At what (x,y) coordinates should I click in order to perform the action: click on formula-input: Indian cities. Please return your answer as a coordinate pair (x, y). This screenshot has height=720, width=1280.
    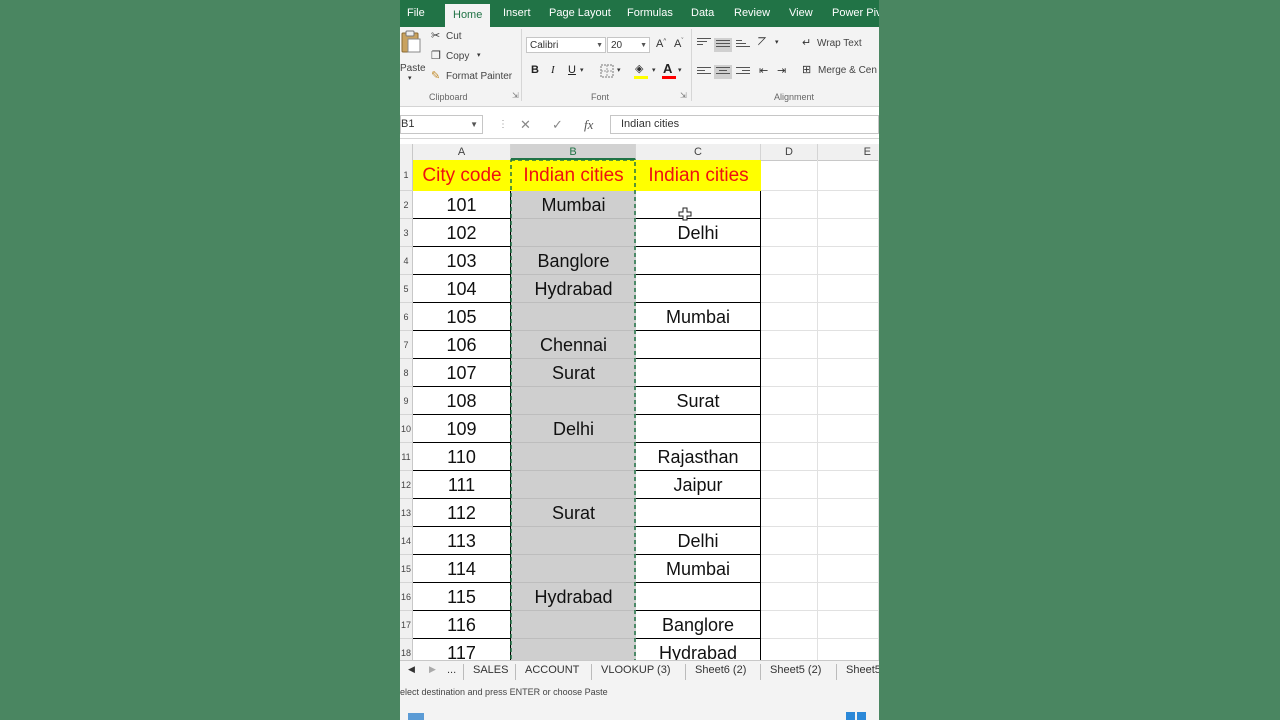
    Looking at the image, I should click on (744, 124).